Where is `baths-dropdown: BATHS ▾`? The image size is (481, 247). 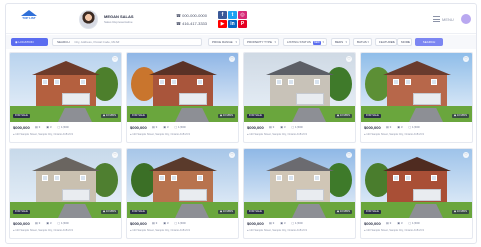
baths-dropdown: BATHS ▾ is located at coordinates (362, 42).